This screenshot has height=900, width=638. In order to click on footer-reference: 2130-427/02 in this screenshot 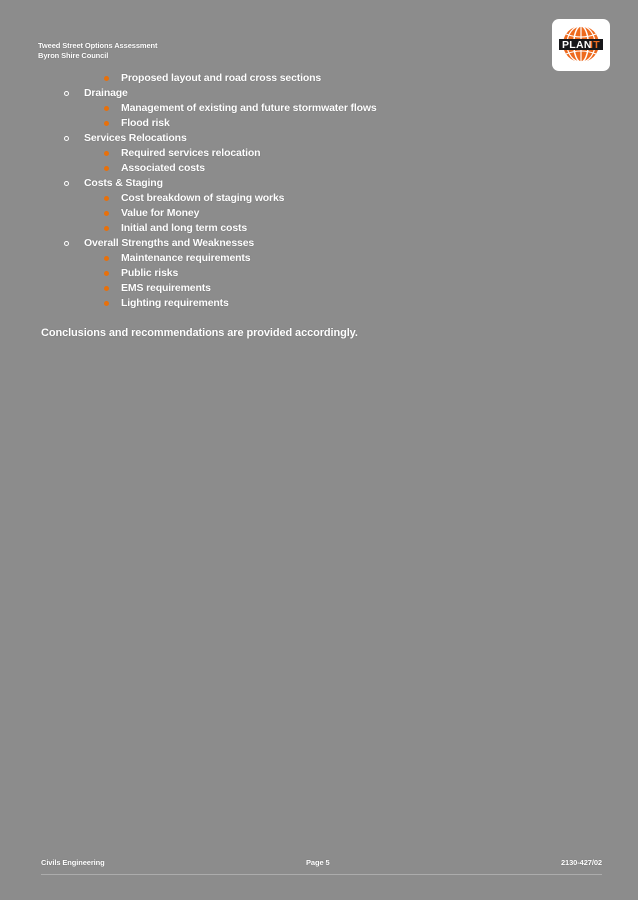, I will do `click(581, 862)`.